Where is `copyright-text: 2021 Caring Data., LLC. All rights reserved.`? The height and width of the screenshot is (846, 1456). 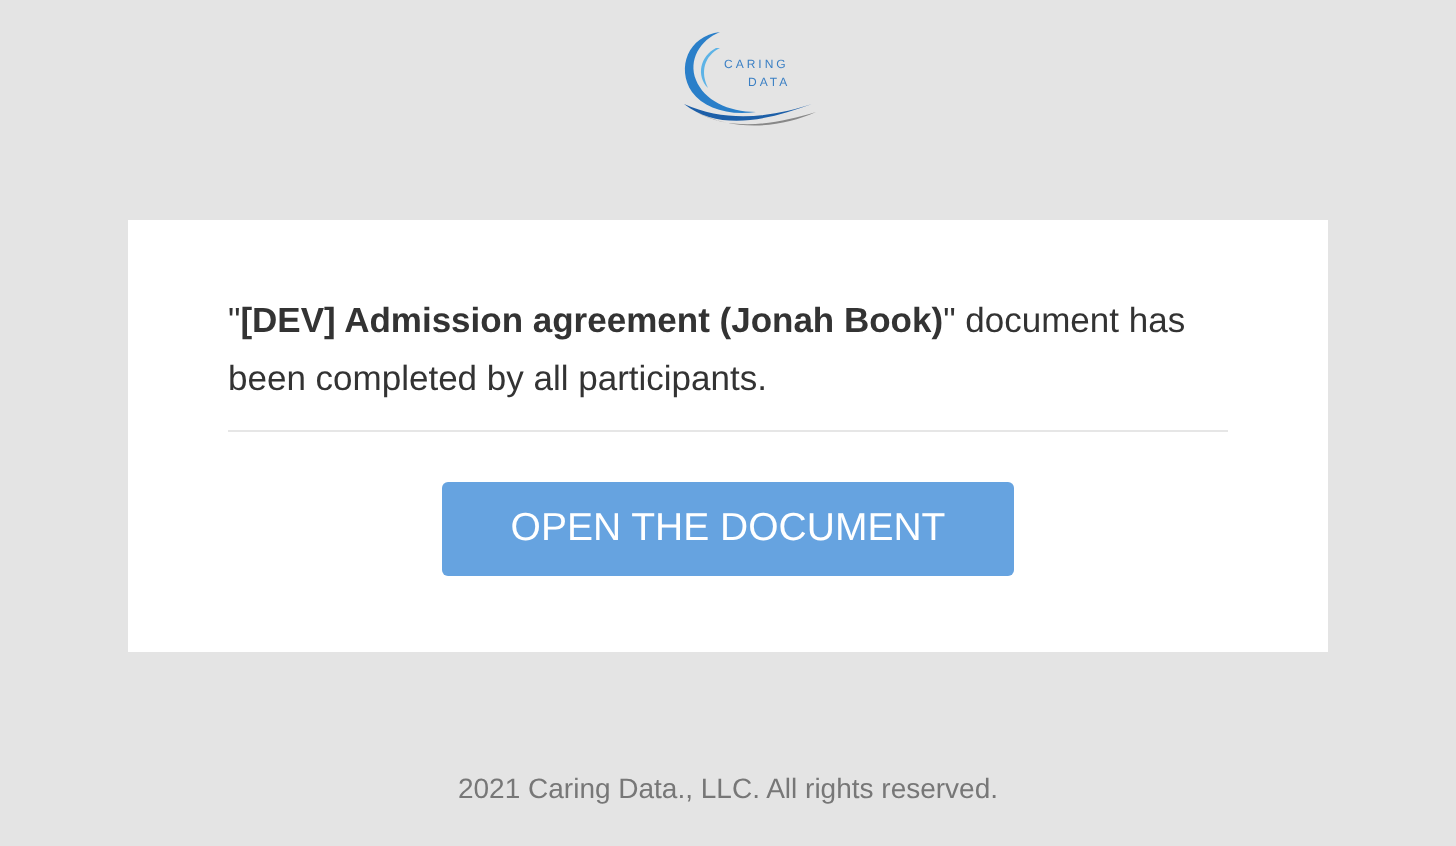 copyright-text: 2021 Caring Data., LLC. All rights reserved. is located at coordinates (728, 788).